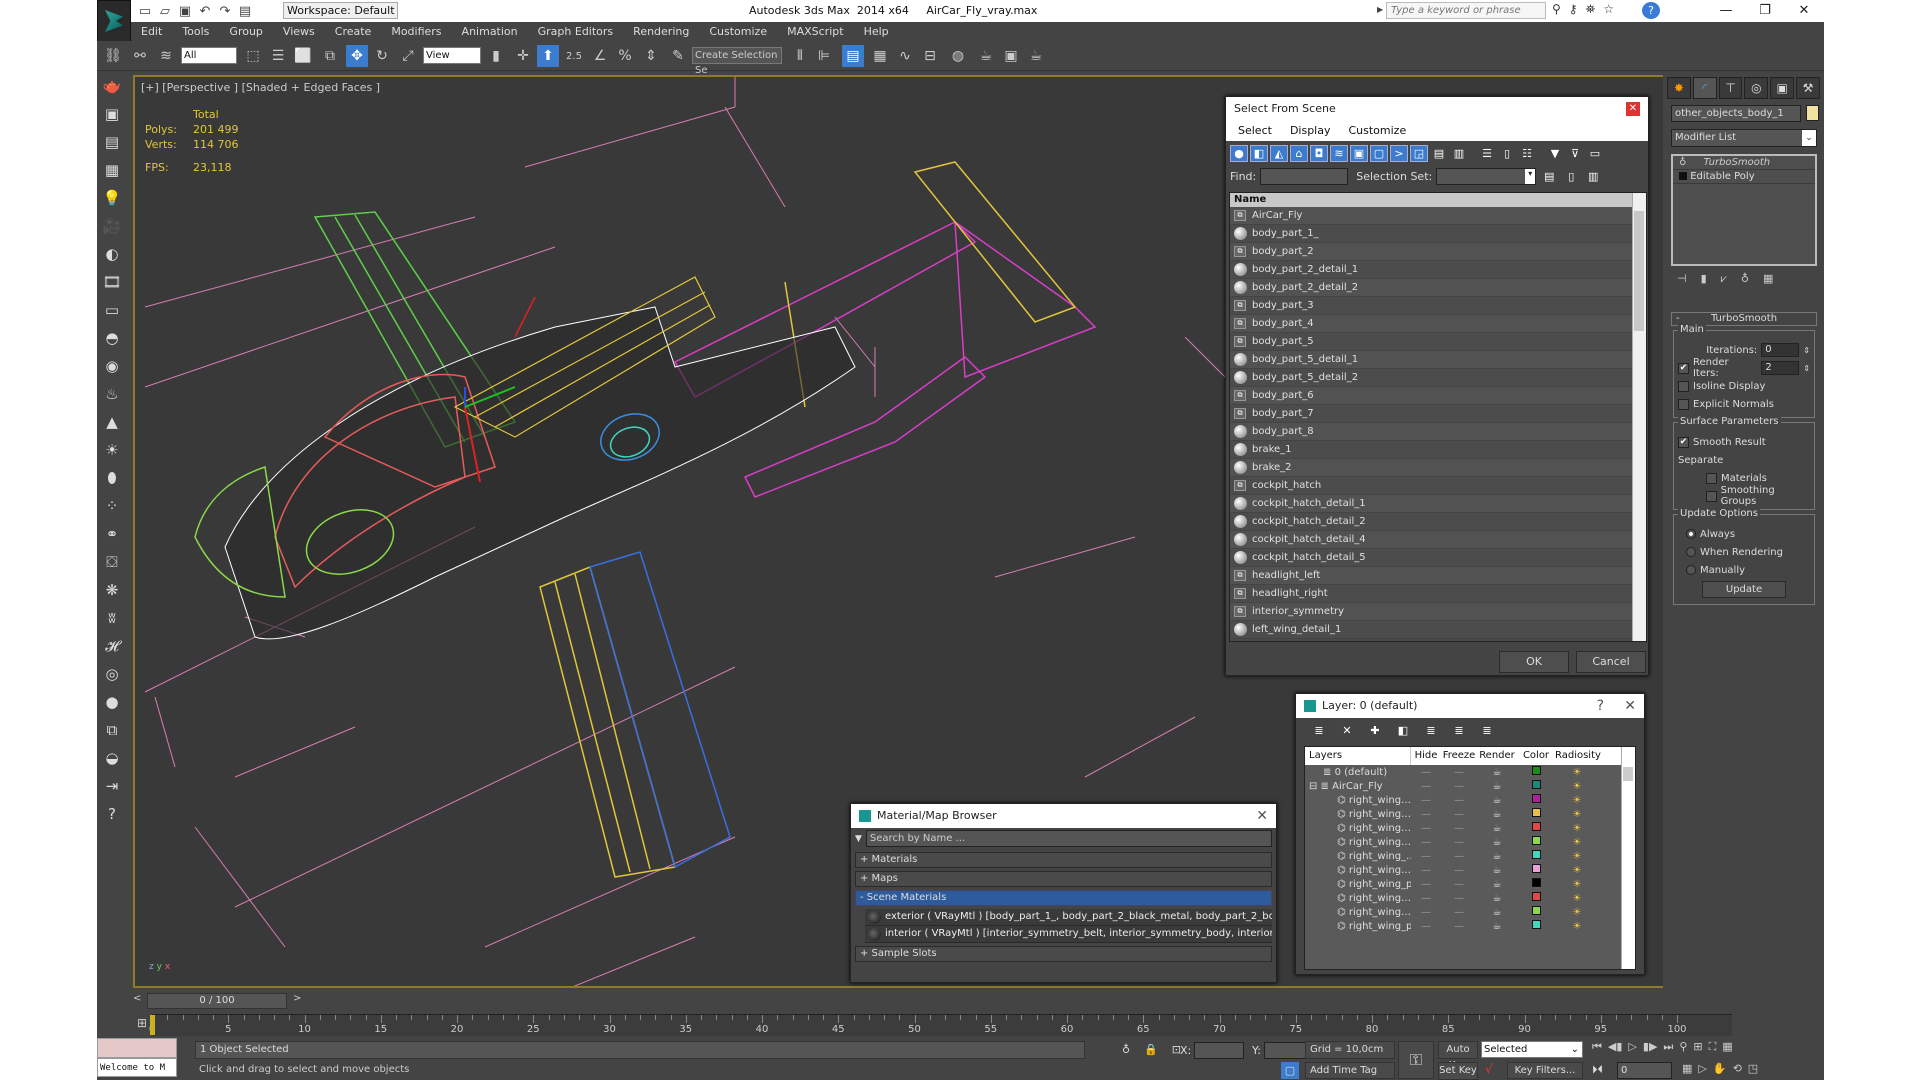 The height and width of the screenshot is (1080, 1920). What do you see at coordinates (112, 310) in the screenshot?
I see `plane-light-icon: ▭` at bounding box center [112, 310].